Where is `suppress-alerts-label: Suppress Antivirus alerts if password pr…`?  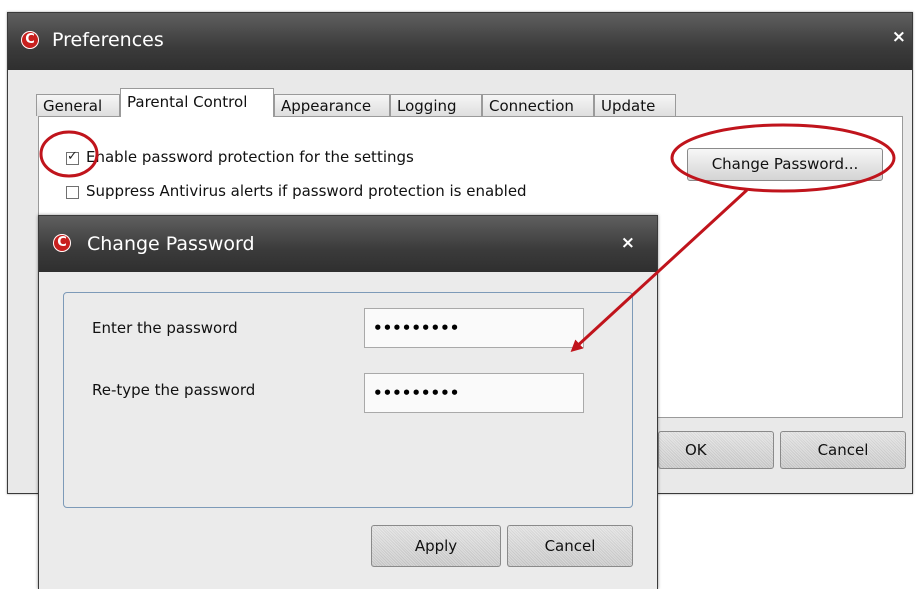
suppress-alerts-label: Suppress Antivirus alerts if password pr… is located at coordinates (306, 191).